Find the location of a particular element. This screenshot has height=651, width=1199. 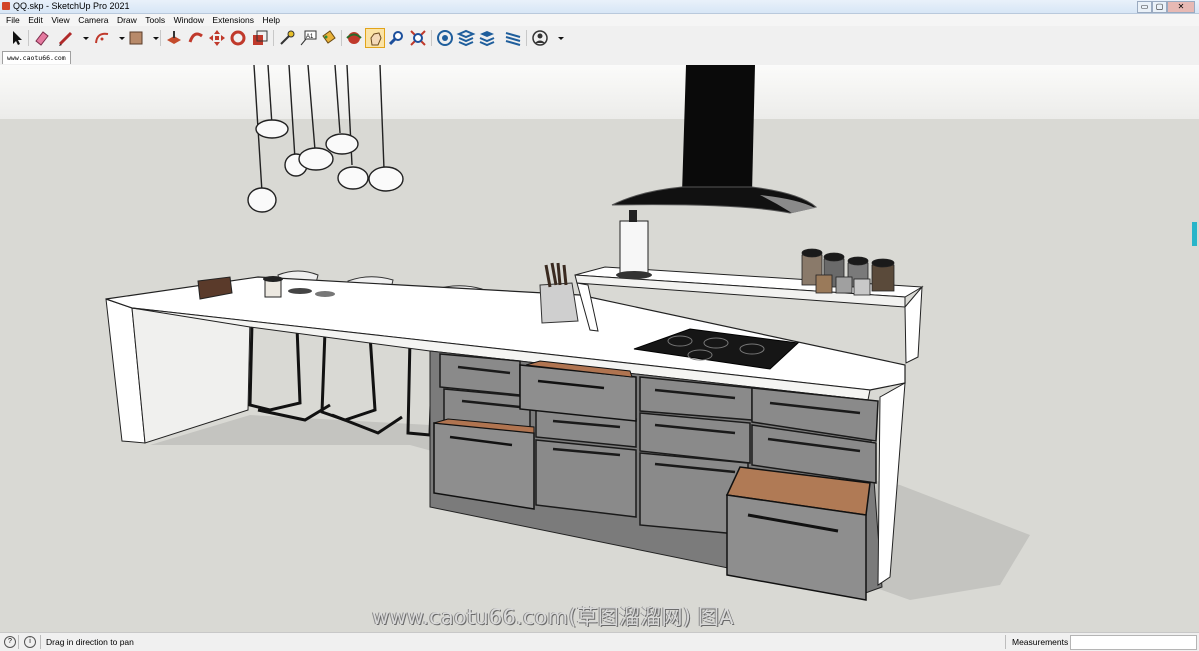

menu-draw: Draw is located at coordinates (127, 20).